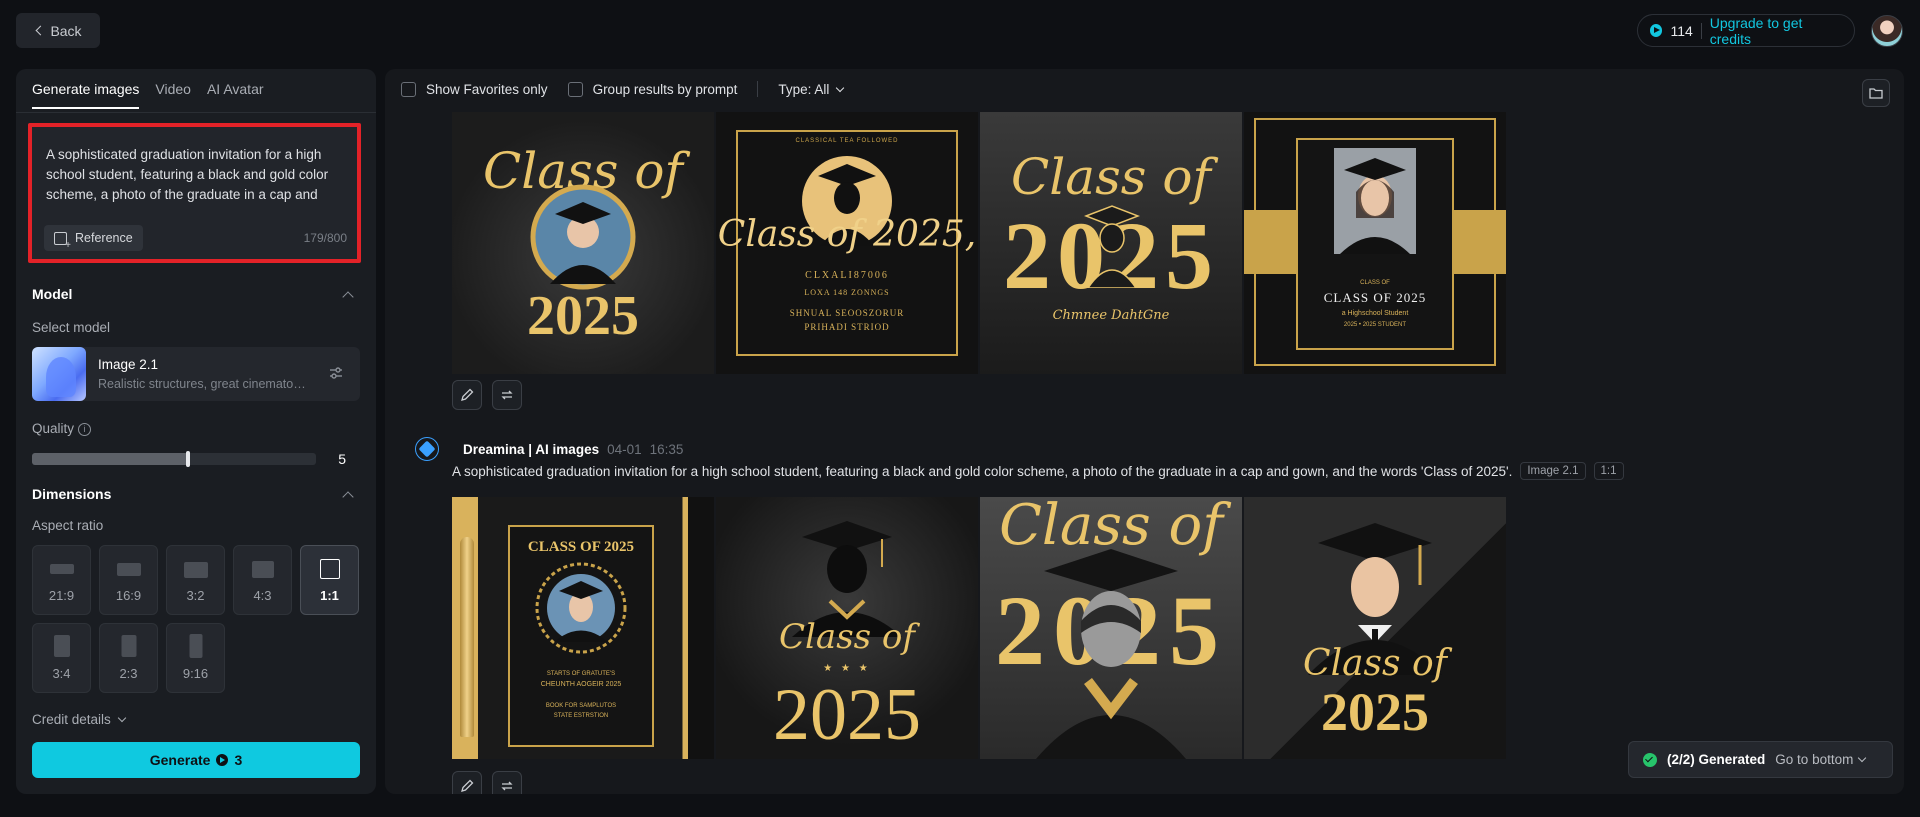 This screenshot has width=1920, height=817. Describe the element at coordinates (531, 449) in the screenshot. I see `generation-source: Dreamina | AI images` at that location.